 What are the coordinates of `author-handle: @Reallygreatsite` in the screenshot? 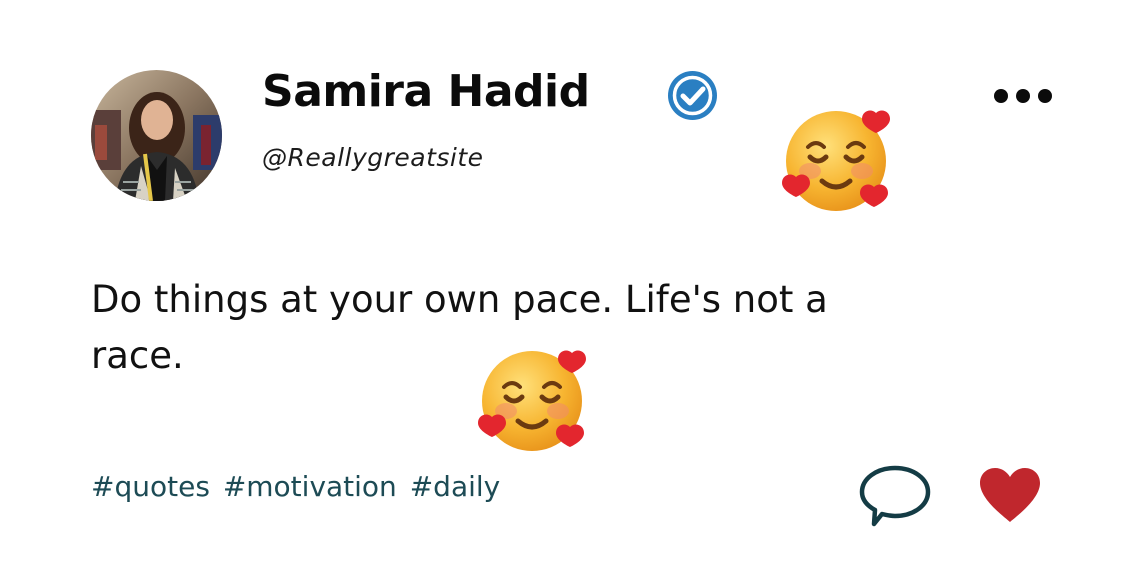 It's located at (373, 158).